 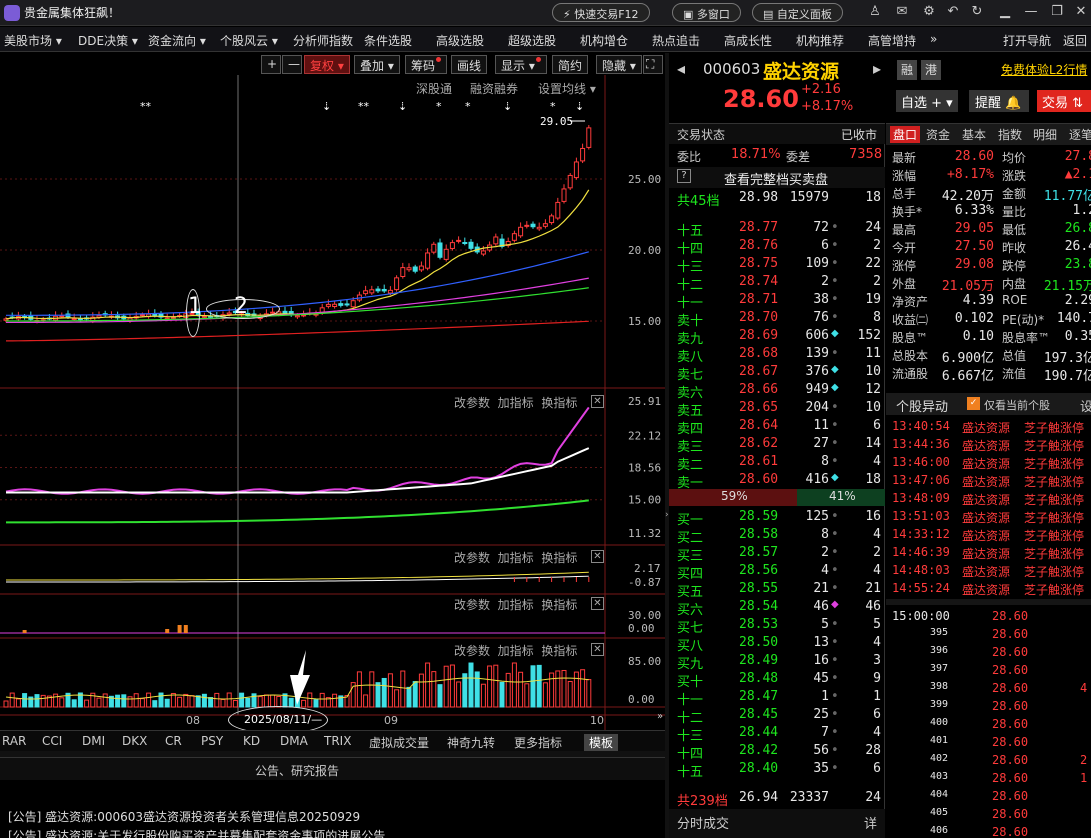 I want to click on trade-button: 交易 ⇅, so click(x=1064, y=101).